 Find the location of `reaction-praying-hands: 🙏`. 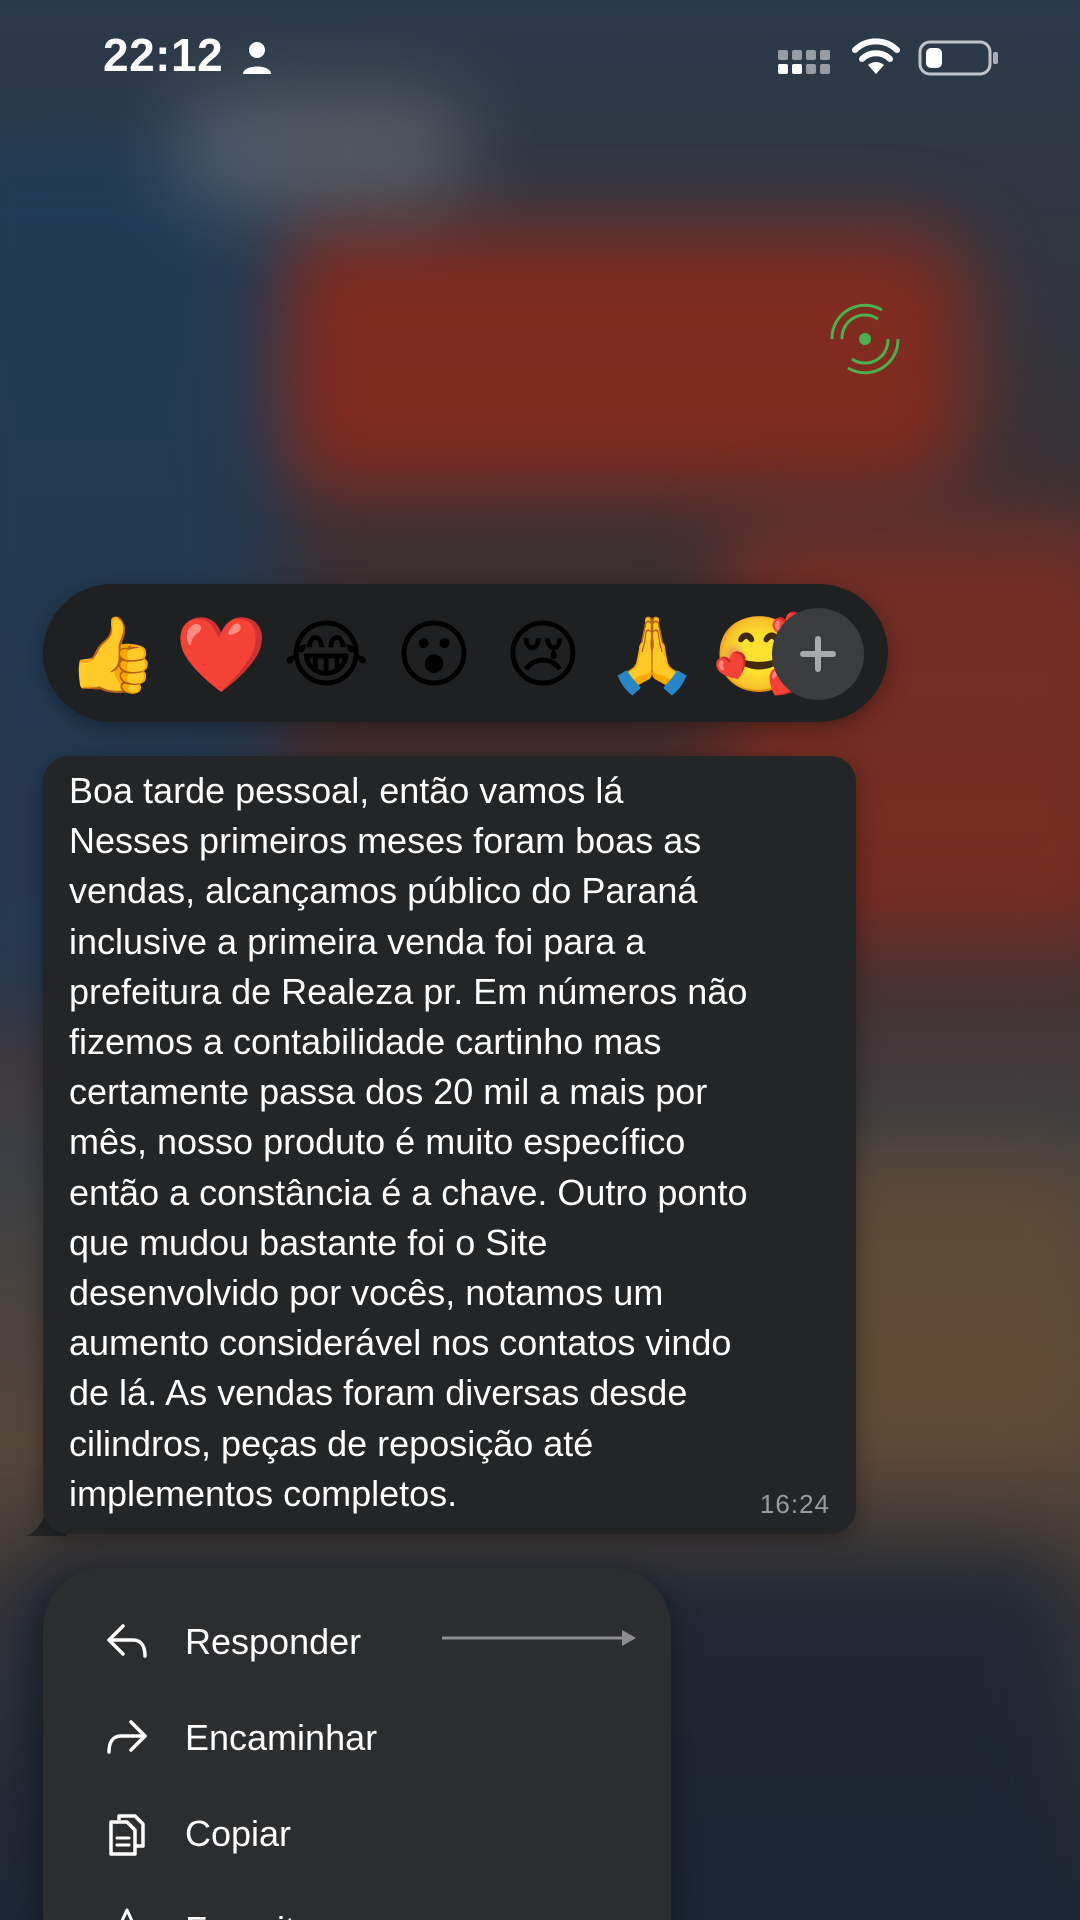

reaction-praying-hands: 🙏 is located at coordinates (652, 655).